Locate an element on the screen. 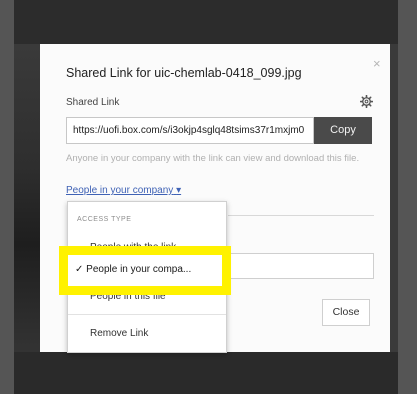 The image size is (417, 394). backdrop-top is located at coordinates (206, 22).